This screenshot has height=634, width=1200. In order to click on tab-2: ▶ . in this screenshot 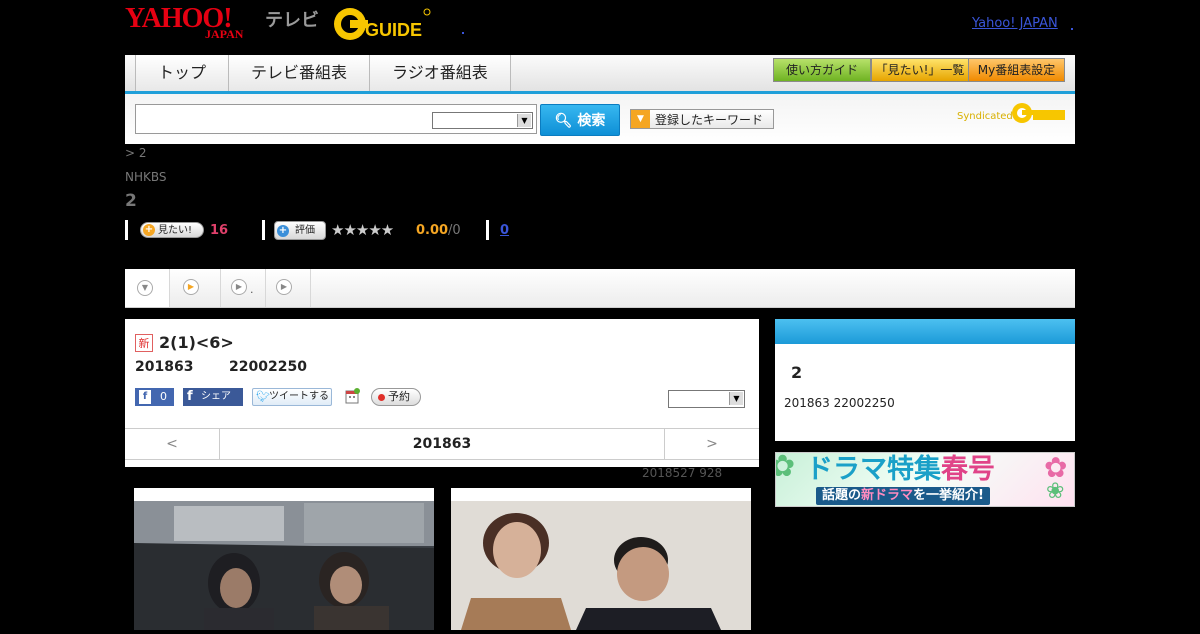, I will do `click(212, 288)`.